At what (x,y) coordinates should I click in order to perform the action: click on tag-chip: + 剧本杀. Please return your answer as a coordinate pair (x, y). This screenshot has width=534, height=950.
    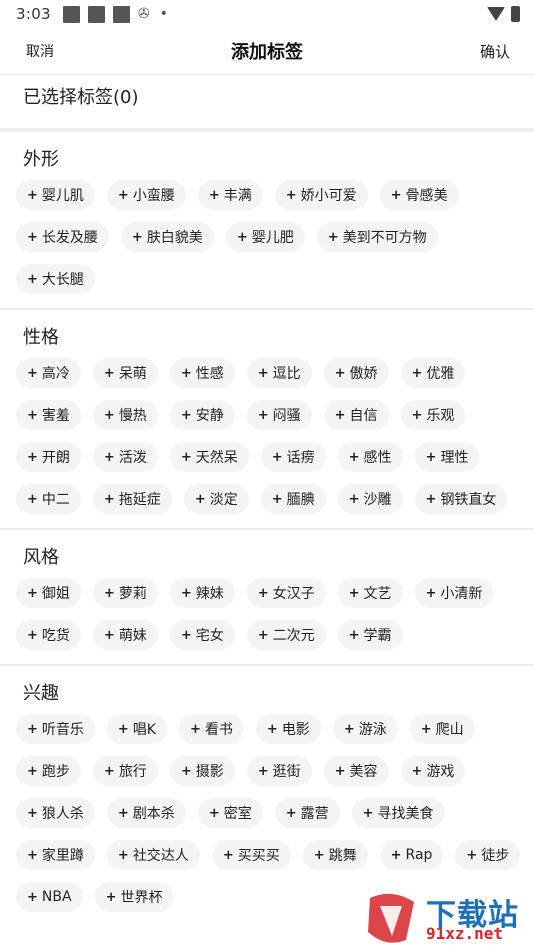
    Looking at the image, I should click on (146, 813).